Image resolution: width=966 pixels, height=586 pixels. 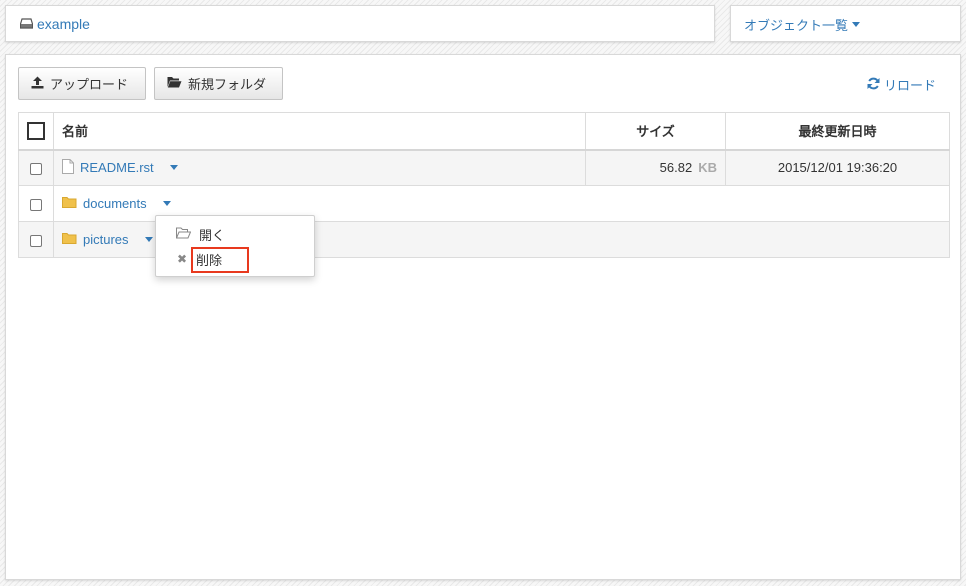 What do you see at coordinates (115, 203) in the screenshot?
I see `folder-name-link: documents` at bounding box center [115, 203].